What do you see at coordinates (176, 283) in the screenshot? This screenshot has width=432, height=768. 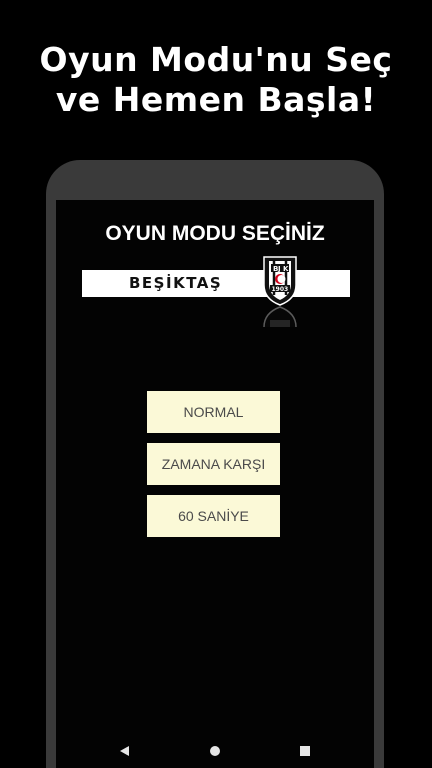 I see `team-name: BEŞİKTAŞ` at bounding box center [176, 283].